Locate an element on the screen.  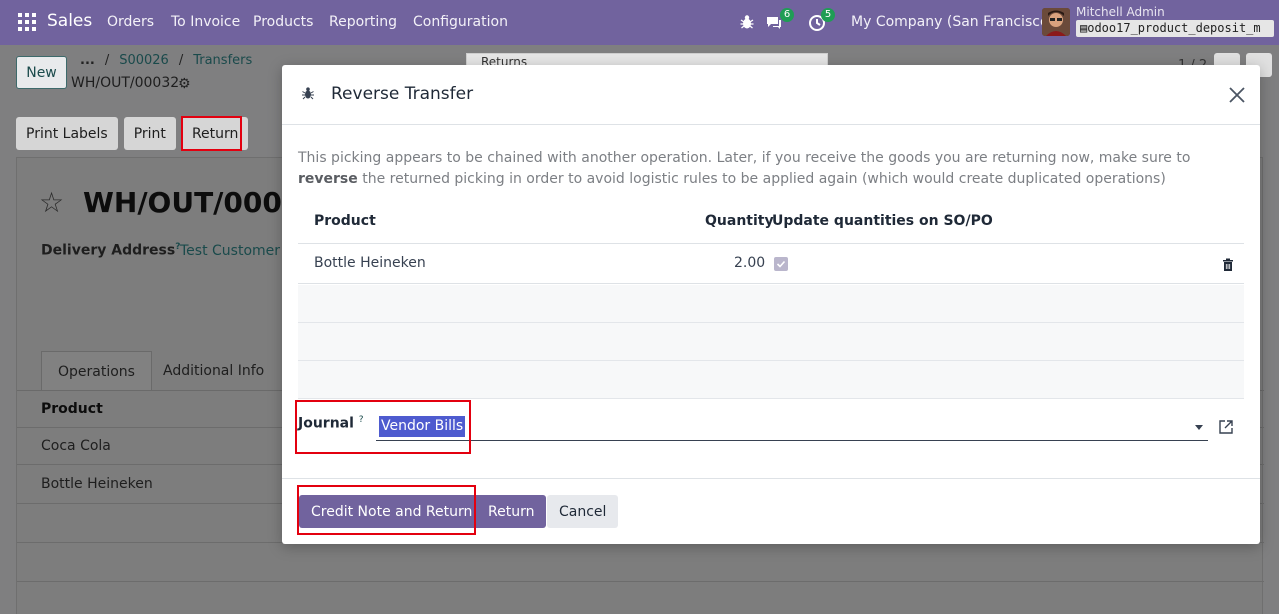
row-product-name: Bottle Heineken is located at coordinates (370, 263).